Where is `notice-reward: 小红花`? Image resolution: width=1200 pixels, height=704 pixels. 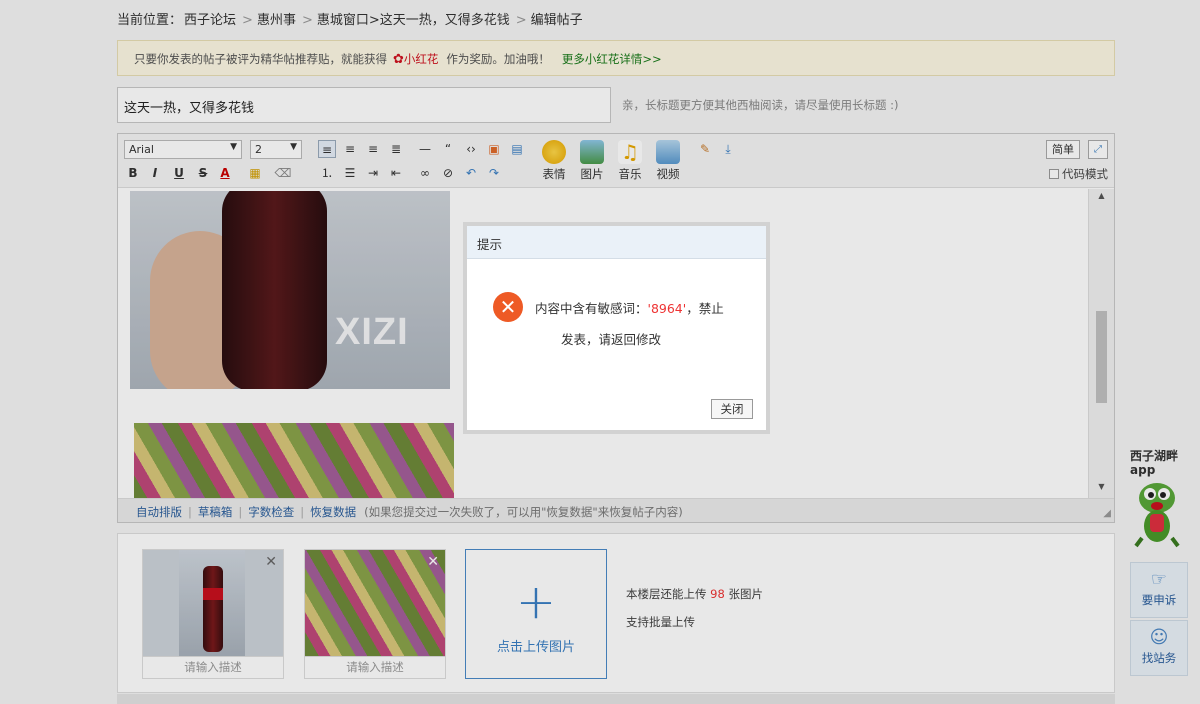
notice-reward: 小红花 is located at coordinates (421, 59).